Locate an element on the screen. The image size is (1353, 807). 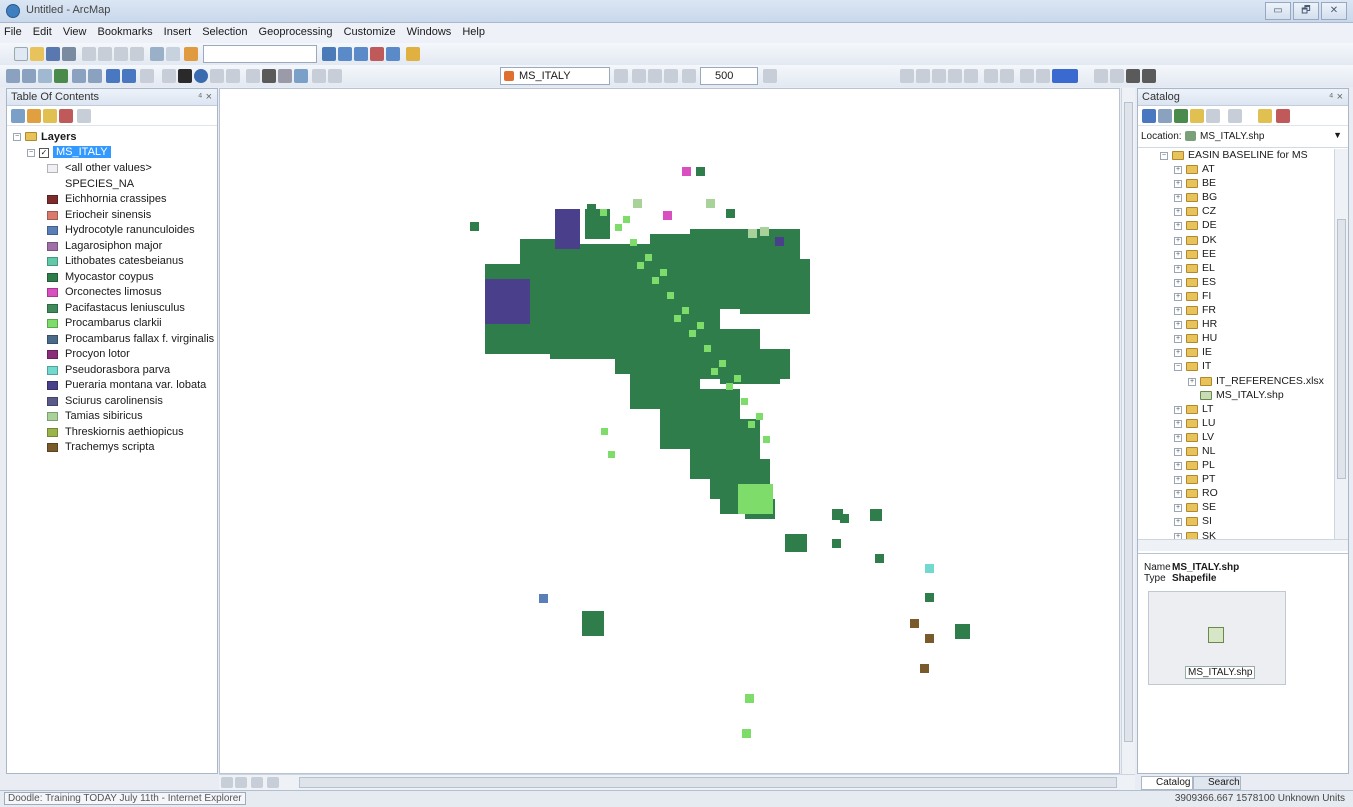
catalog-folder: + FR is located at coordinates (1238, 311).